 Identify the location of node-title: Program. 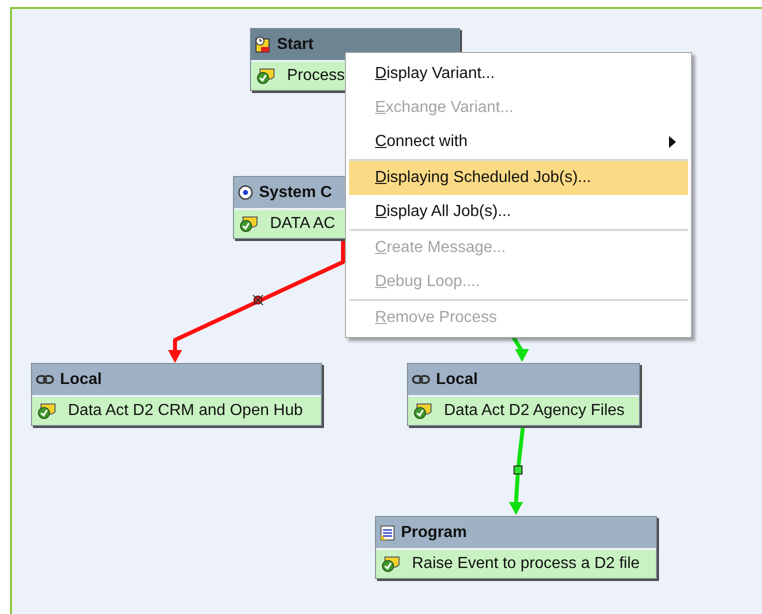
(434, 533).